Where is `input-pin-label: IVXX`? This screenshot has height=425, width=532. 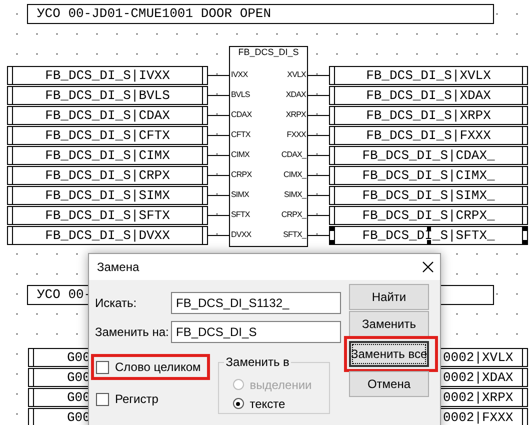 input-pin-label: IVXX is located at coordinates (239, 75).